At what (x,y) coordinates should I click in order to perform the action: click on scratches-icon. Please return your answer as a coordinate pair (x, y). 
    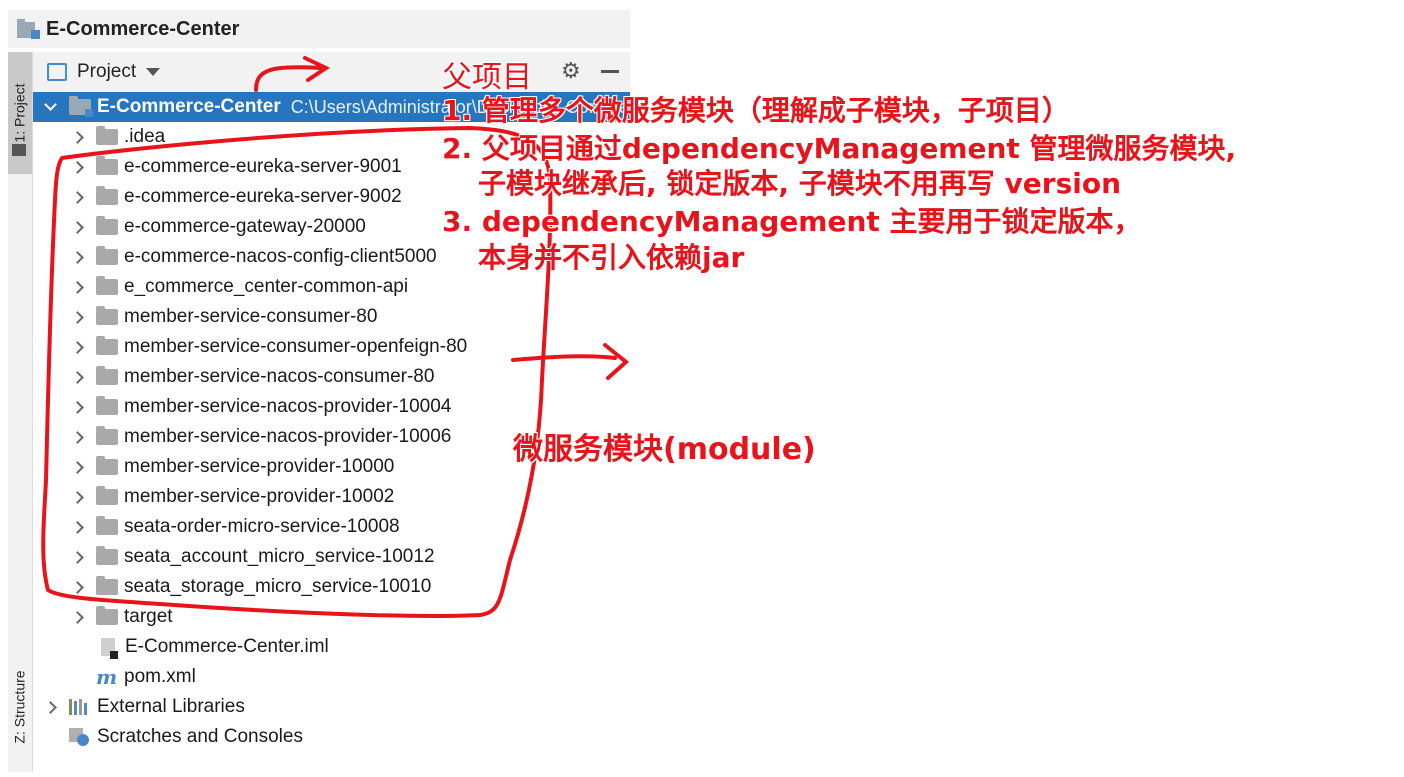
    Looking at the image, I should click on (80, 737).